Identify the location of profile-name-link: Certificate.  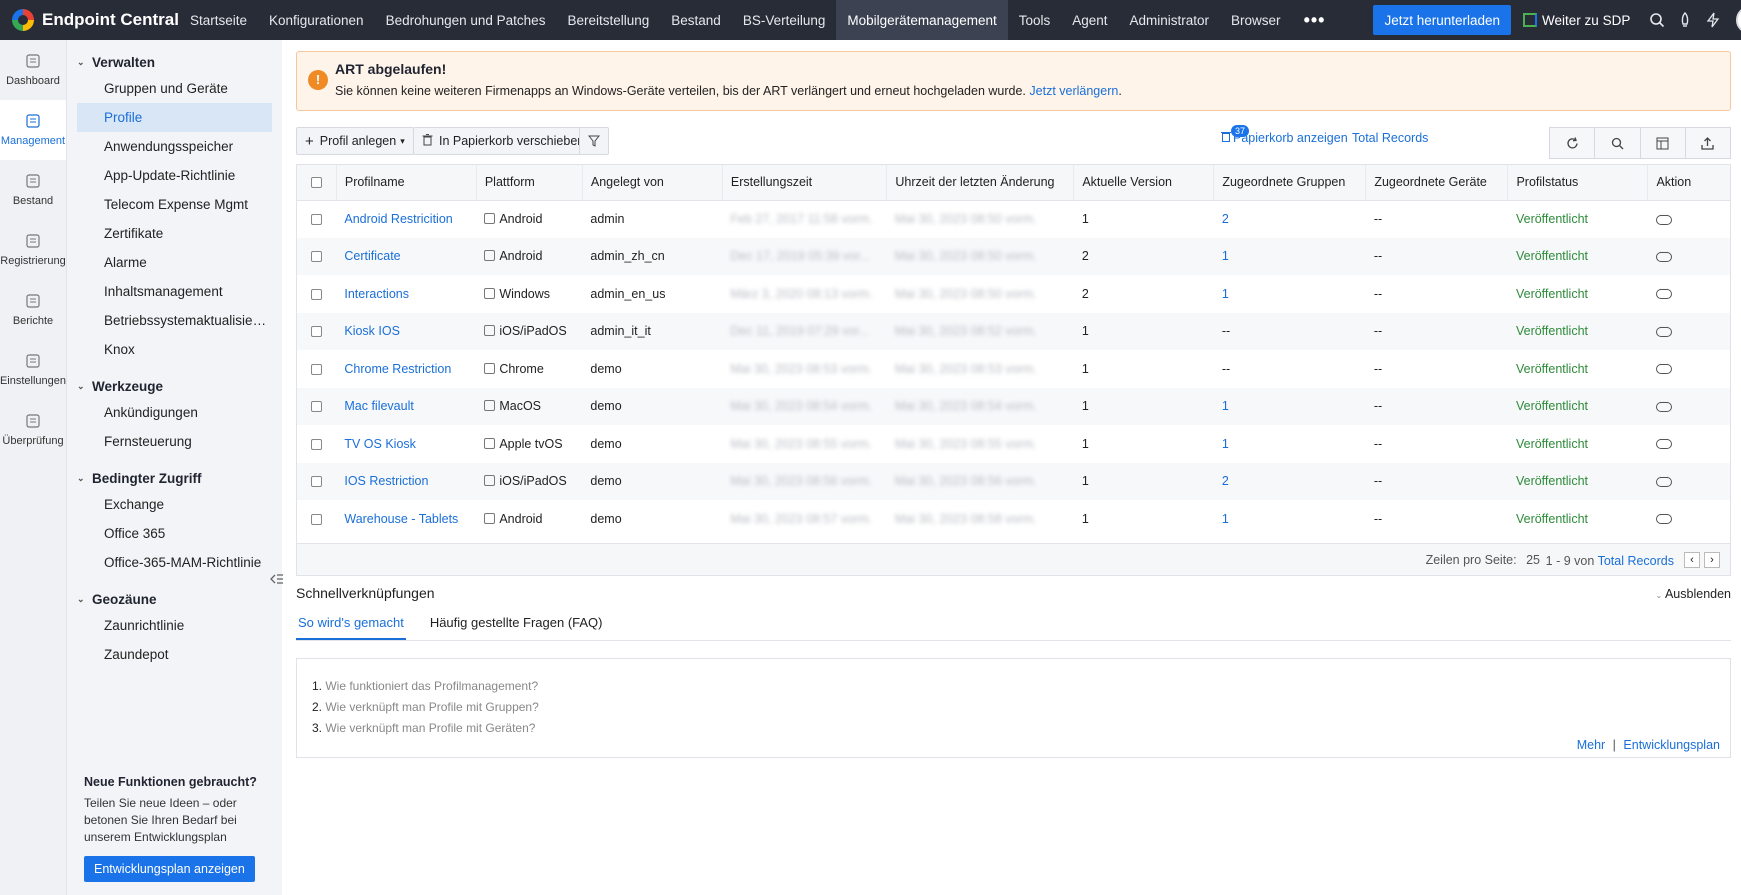
(372, 256).